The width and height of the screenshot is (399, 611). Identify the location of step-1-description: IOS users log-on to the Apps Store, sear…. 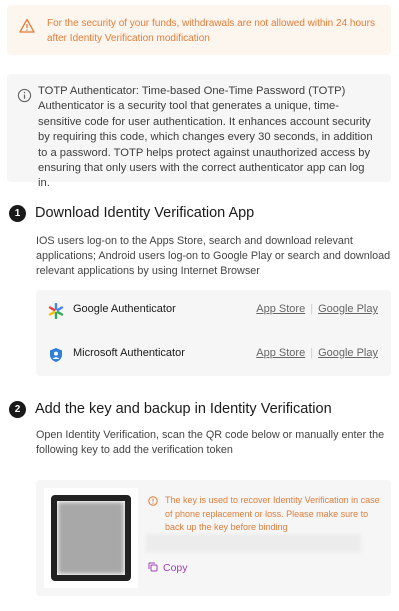
(213, 256).